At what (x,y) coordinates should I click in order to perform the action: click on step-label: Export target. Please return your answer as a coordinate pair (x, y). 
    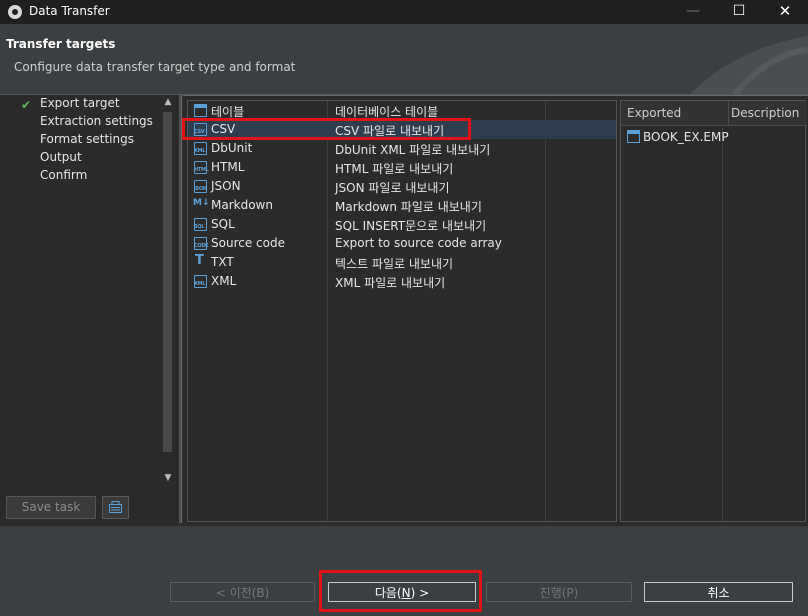
    Looking at the image, I should click on (80, 103).